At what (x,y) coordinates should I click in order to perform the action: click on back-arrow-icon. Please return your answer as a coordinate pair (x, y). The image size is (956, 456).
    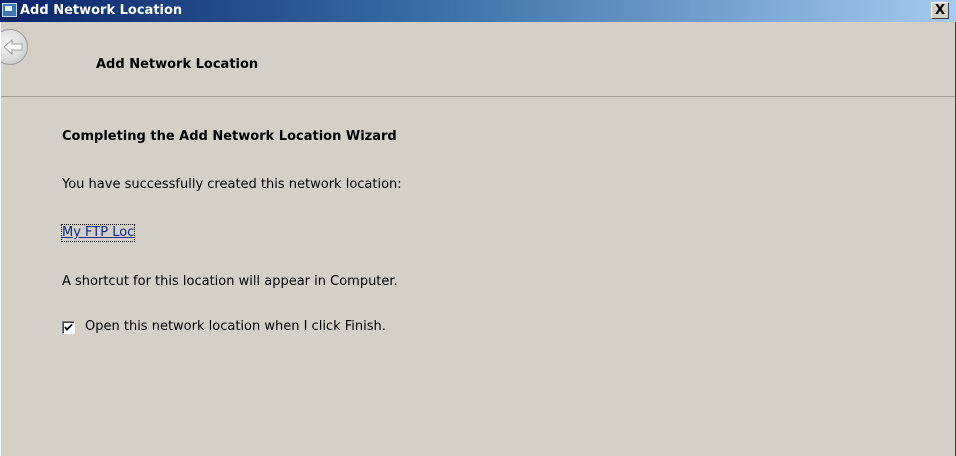
    Looking at the image, I should click on (13, 47).